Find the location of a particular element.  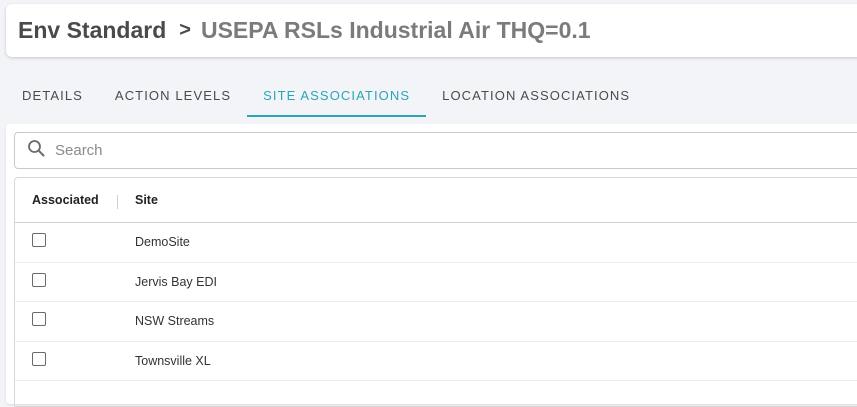

table-row: Townsville XL is located at coordinates (436, 361).